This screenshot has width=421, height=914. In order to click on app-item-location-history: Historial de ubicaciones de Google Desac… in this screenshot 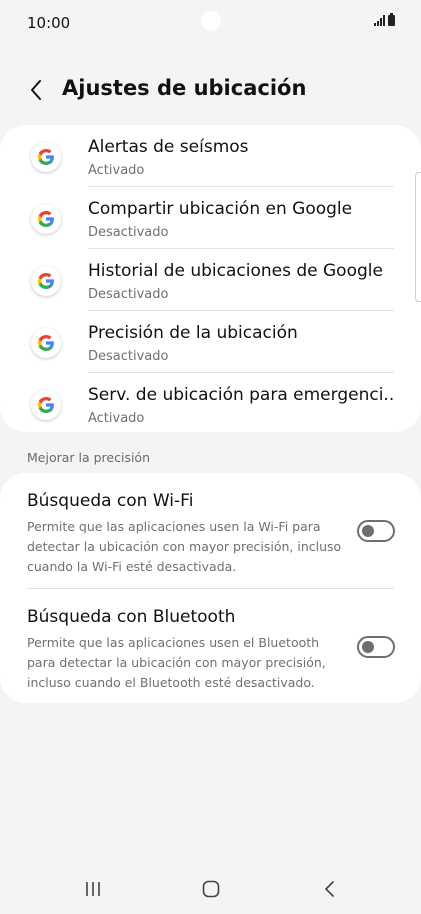, I will do `click(210, 282)`.